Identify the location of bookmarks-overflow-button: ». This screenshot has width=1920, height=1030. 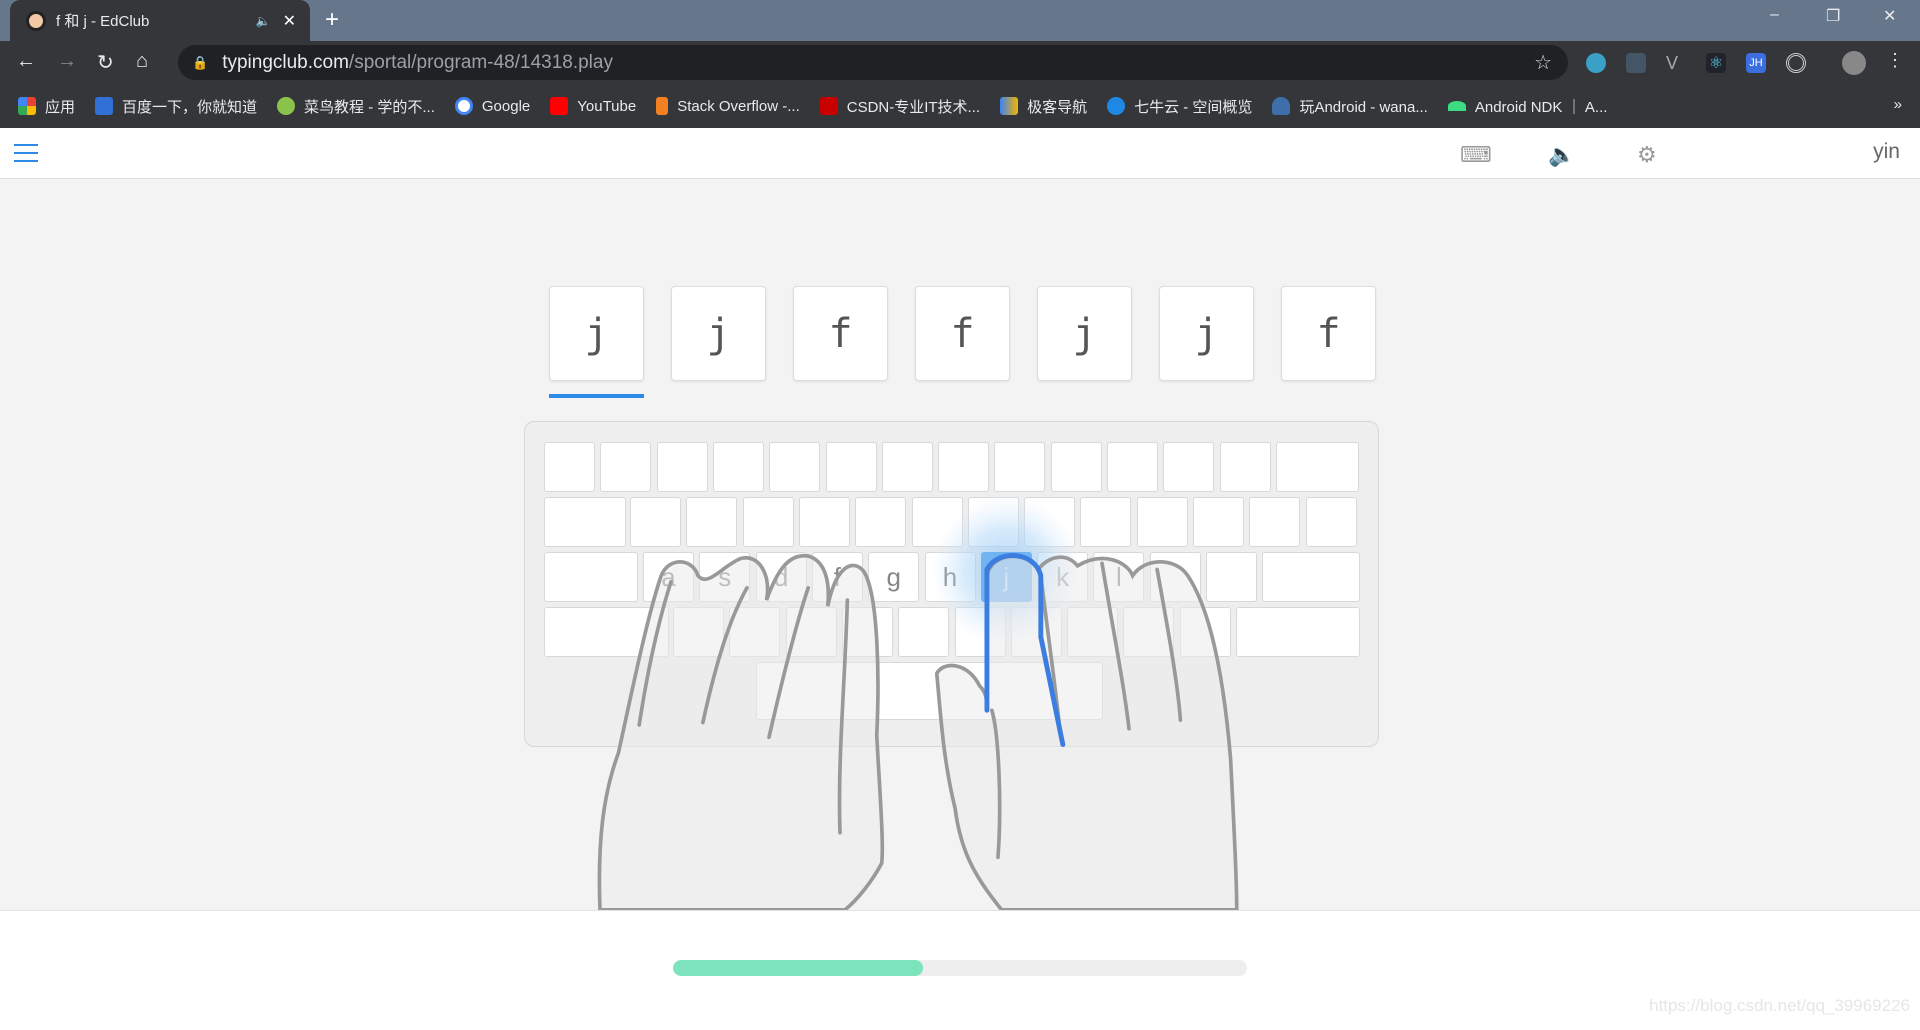
(1898, 104).